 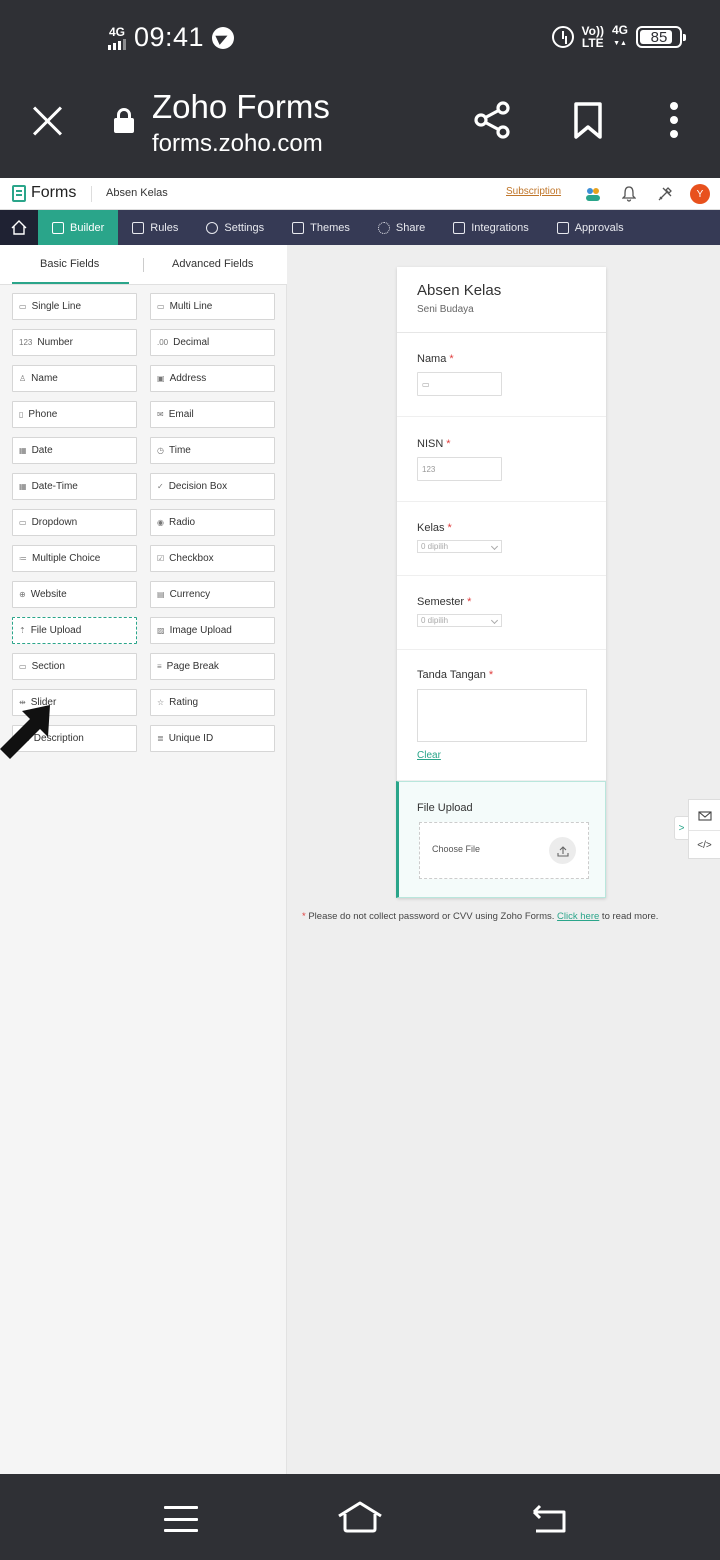 I want to click on tools-icon, so click(x=665, y=194).